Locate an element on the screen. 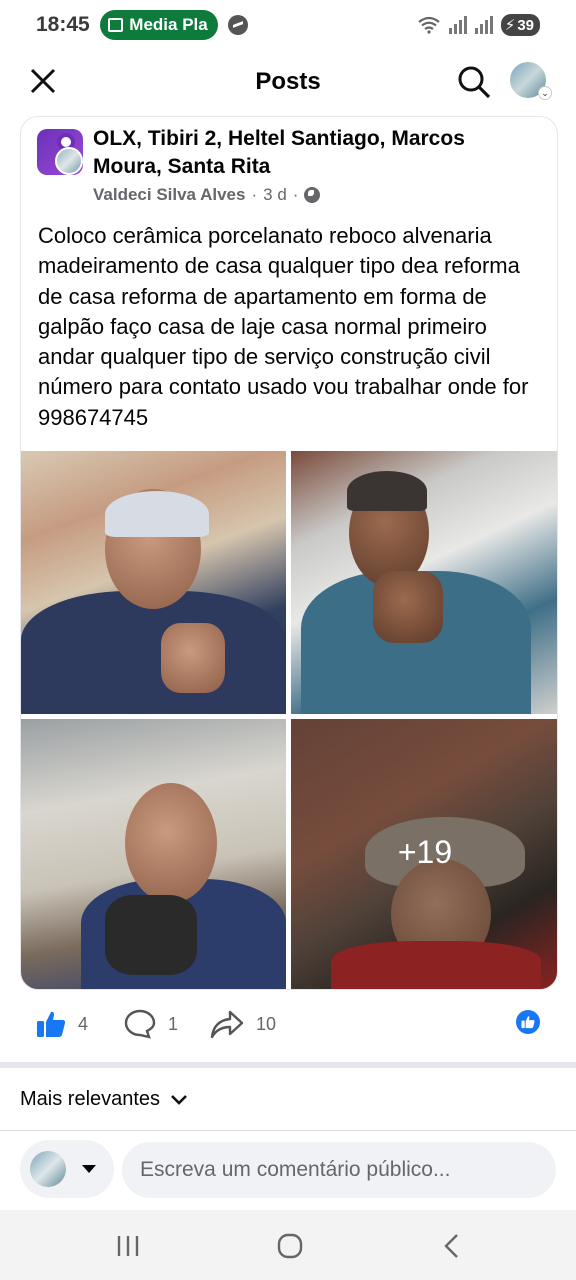  top-header: Posts ⌄ is located at coordinates (288, 82).